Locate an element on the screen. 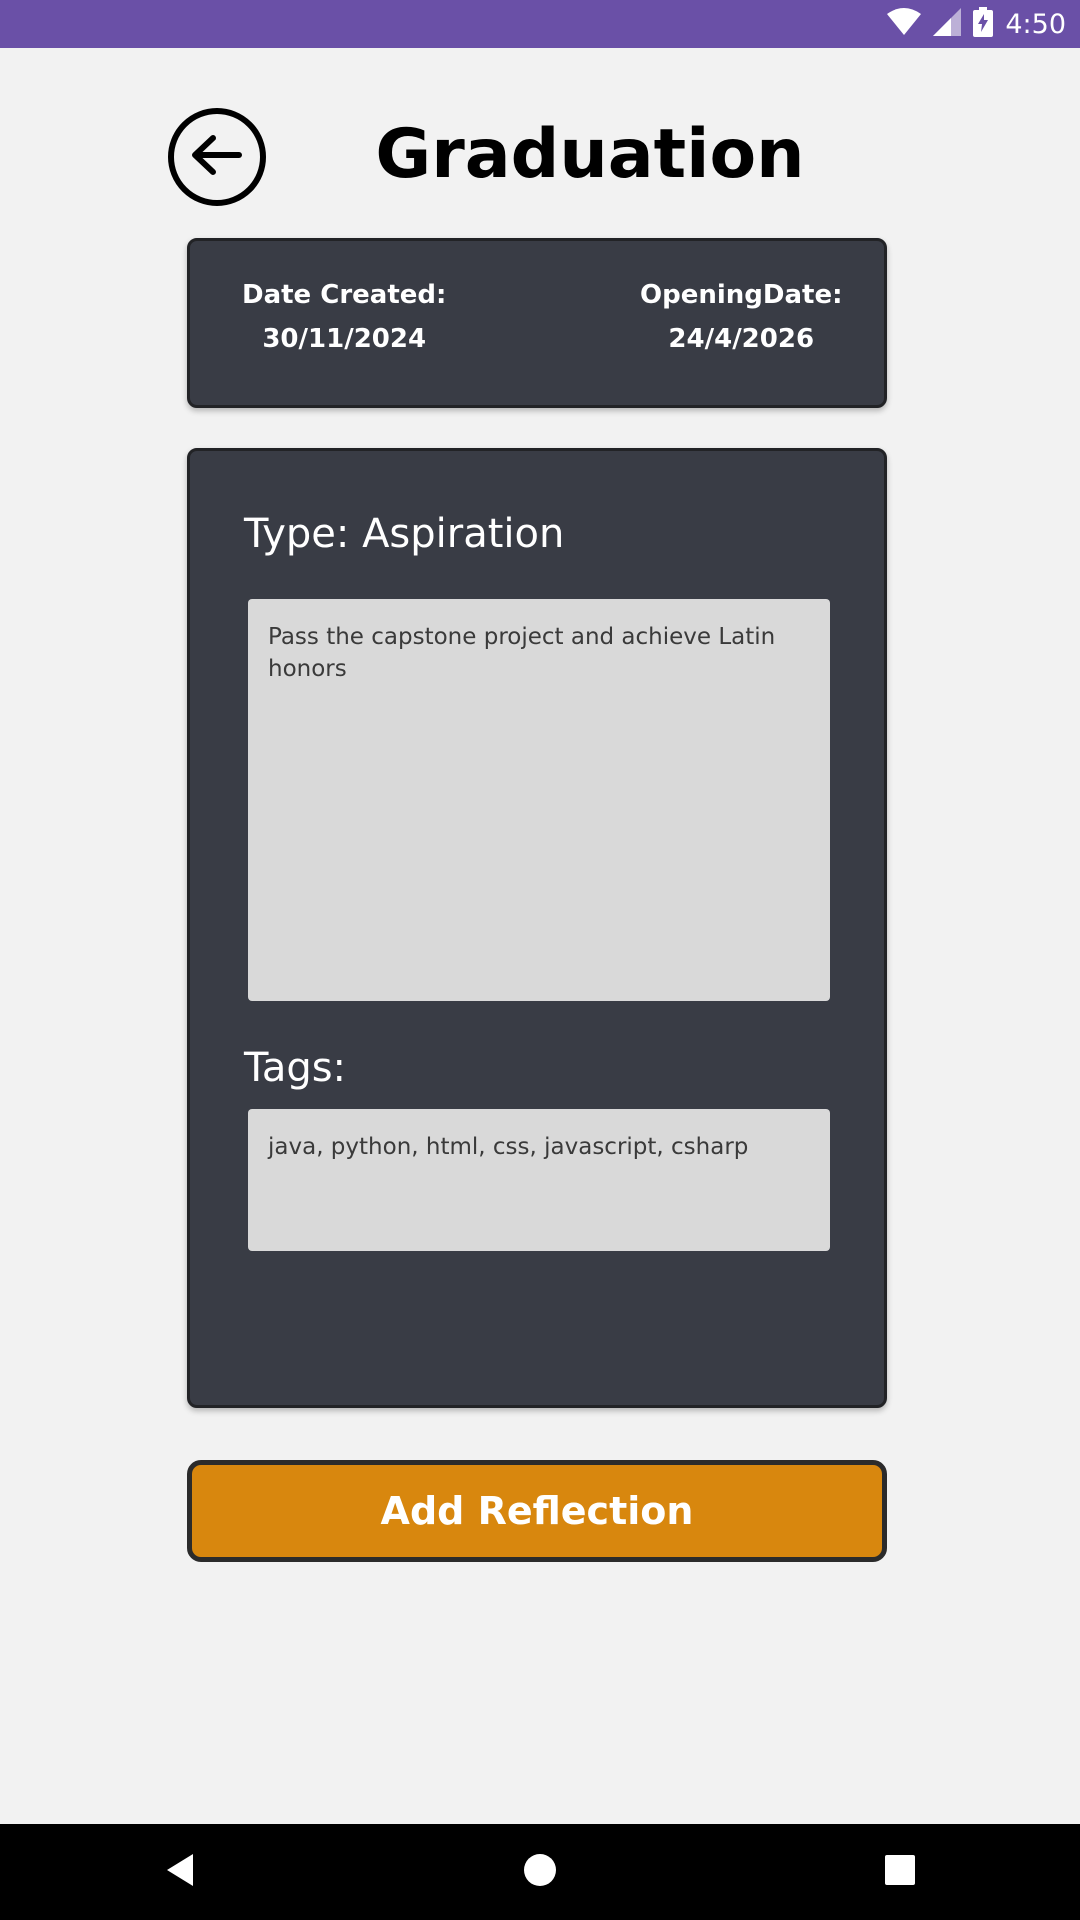 The image size is (1080, 1920). date-created-block: Date Created: 30/11/2024 is located at coordinates (344, 321).